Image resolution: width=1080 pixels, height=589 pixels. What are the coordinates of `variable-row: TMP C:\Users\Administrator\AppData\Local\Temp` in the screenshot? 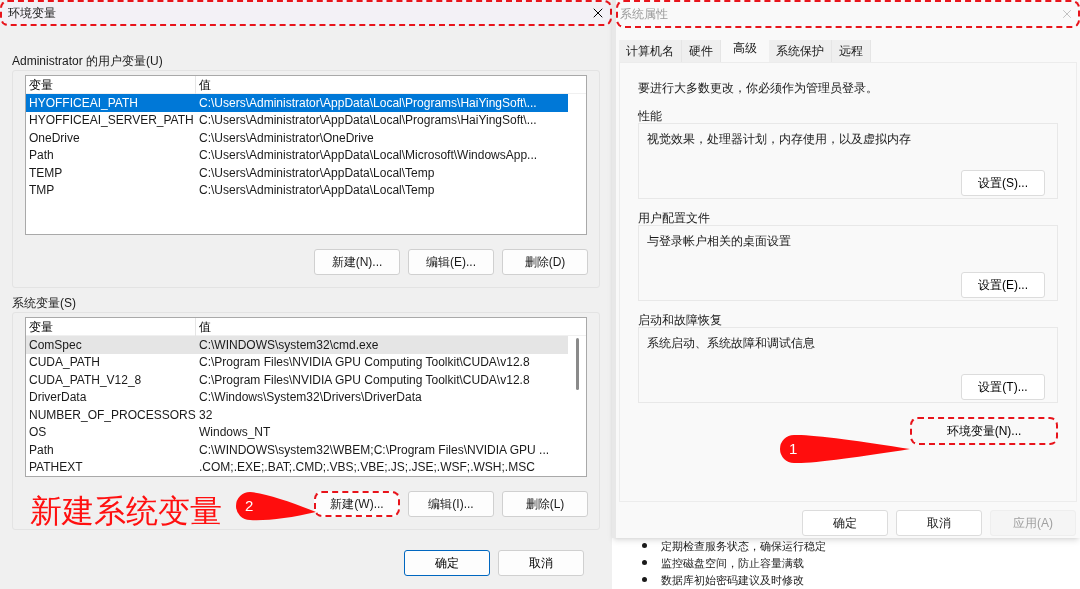 It's located at (297, 190).